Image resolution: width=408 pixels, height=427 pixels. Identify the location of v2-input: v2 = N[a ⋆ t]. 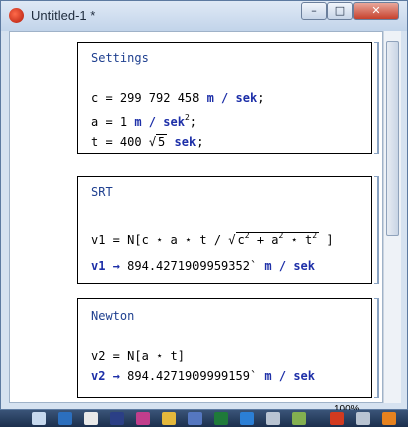
(138, 356).